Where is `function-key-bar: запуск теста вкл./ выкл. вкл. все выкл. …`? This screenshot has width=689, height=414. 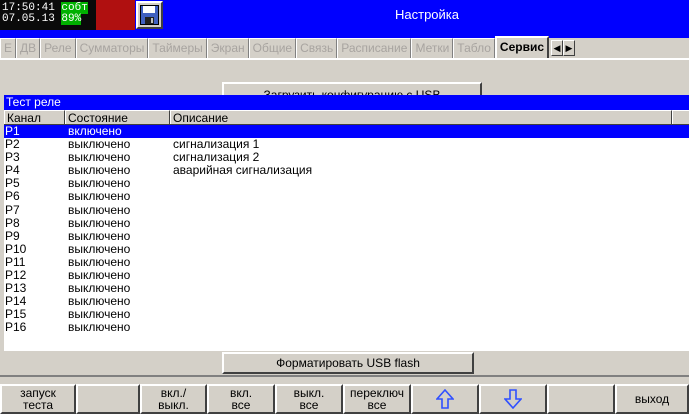
function-key-bar: запуск теста вкл./ выкл. вкл. все выкл. … is located at coordinates (344, 399).